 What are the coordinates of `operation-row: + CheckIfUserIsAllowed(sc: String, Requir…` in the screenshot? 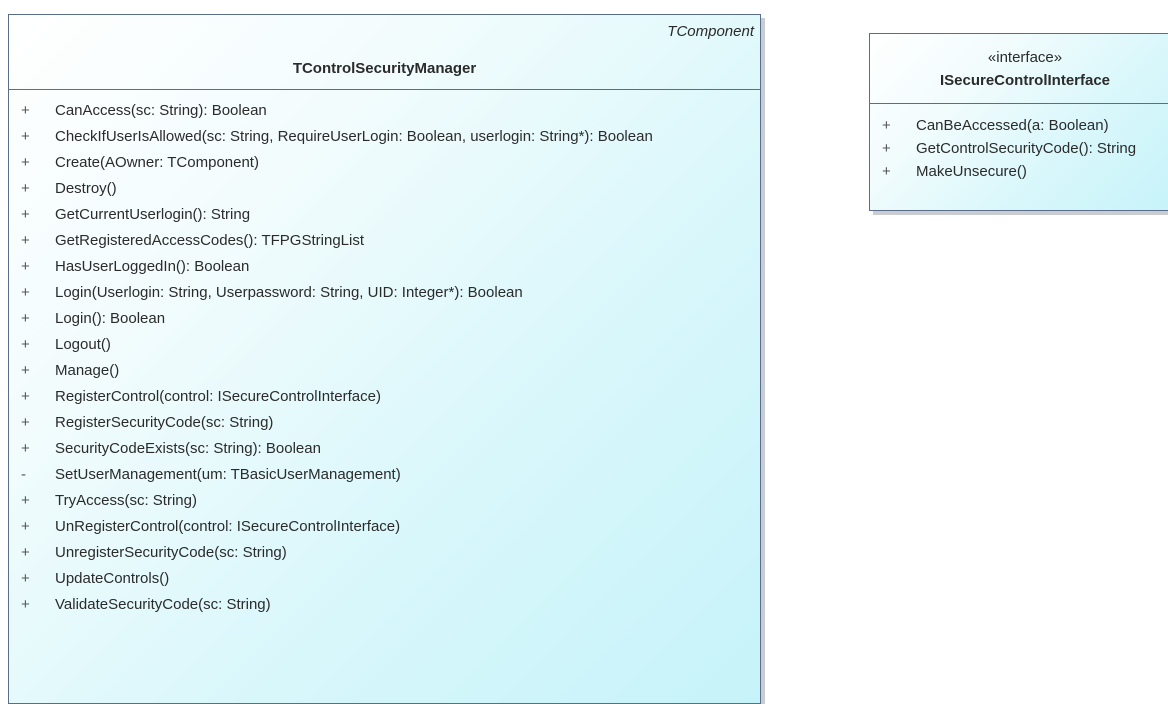 It's located at (384, 137).